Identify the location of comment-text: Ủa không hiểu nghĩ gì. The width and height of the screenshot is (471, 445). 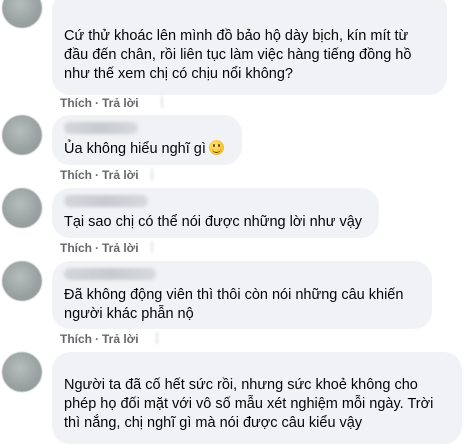
(147, 149).